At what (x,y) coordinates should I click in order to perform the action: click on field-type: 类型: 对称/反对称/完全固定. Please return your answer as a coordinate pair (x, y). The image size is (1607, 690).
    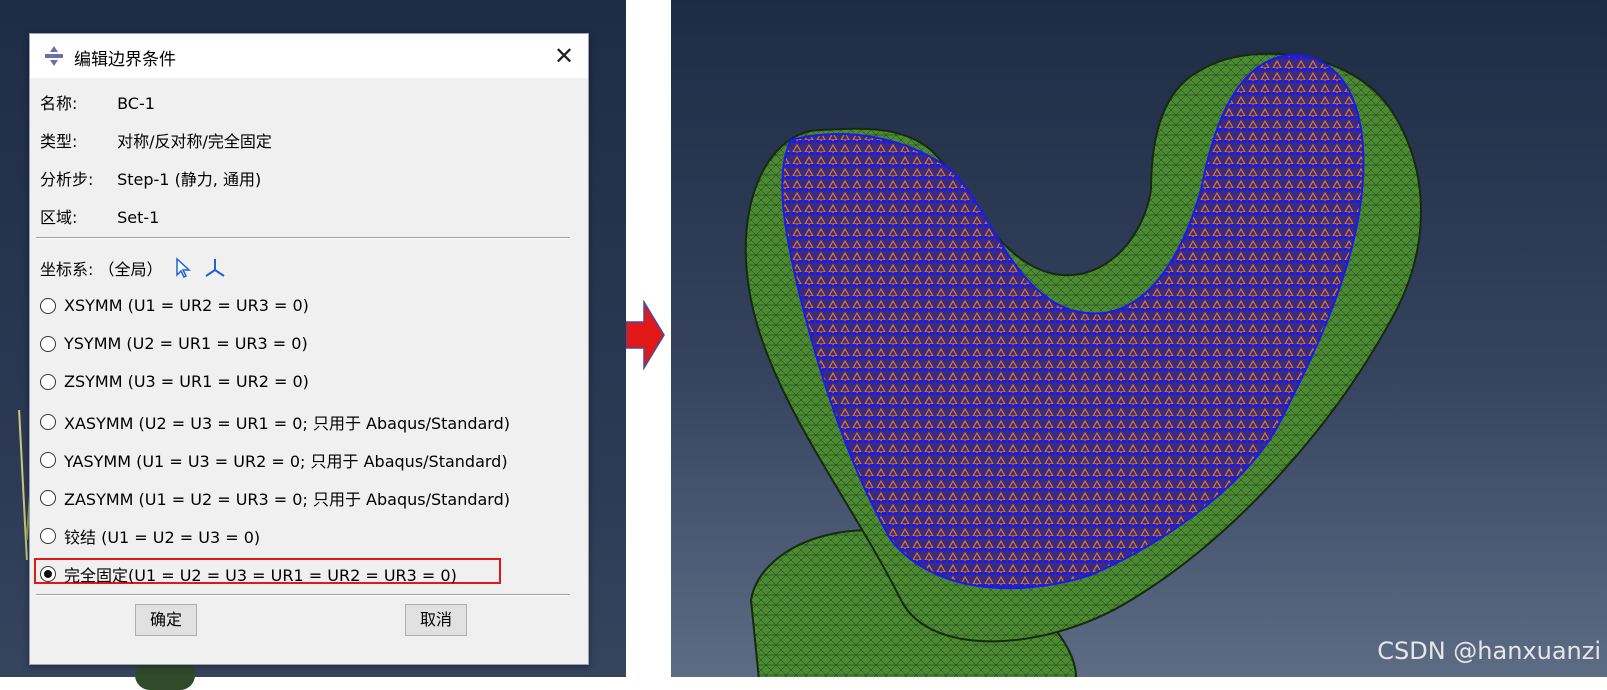
    Looking at the image, I should click on (156, 140).